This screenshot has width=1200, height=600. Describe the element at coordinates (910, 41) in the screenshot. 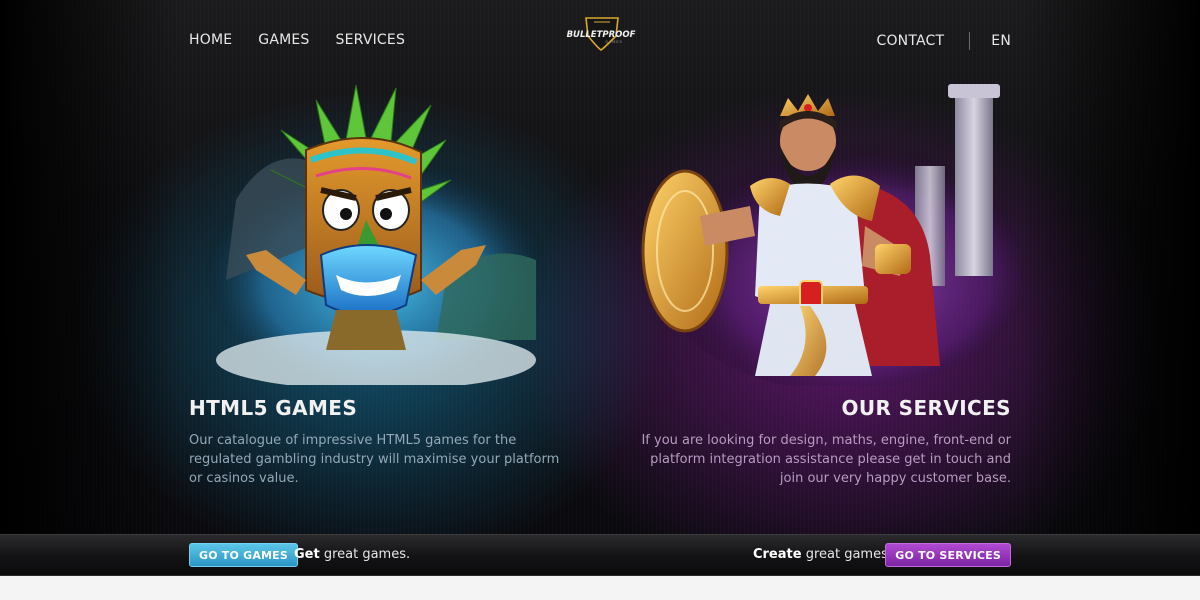

I see `nav-contact: CONTACT` at that location.